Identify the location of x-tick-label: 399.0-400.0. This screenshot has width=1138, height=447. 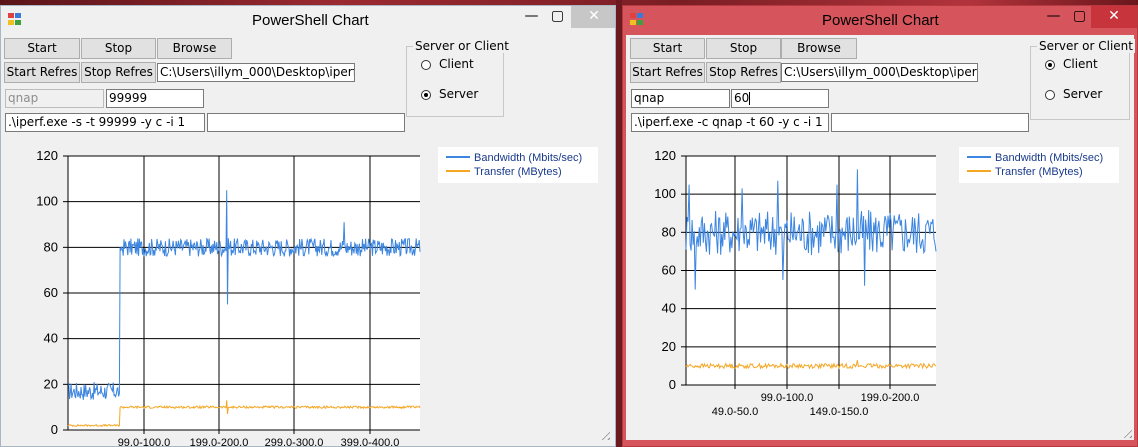
(370, 442).